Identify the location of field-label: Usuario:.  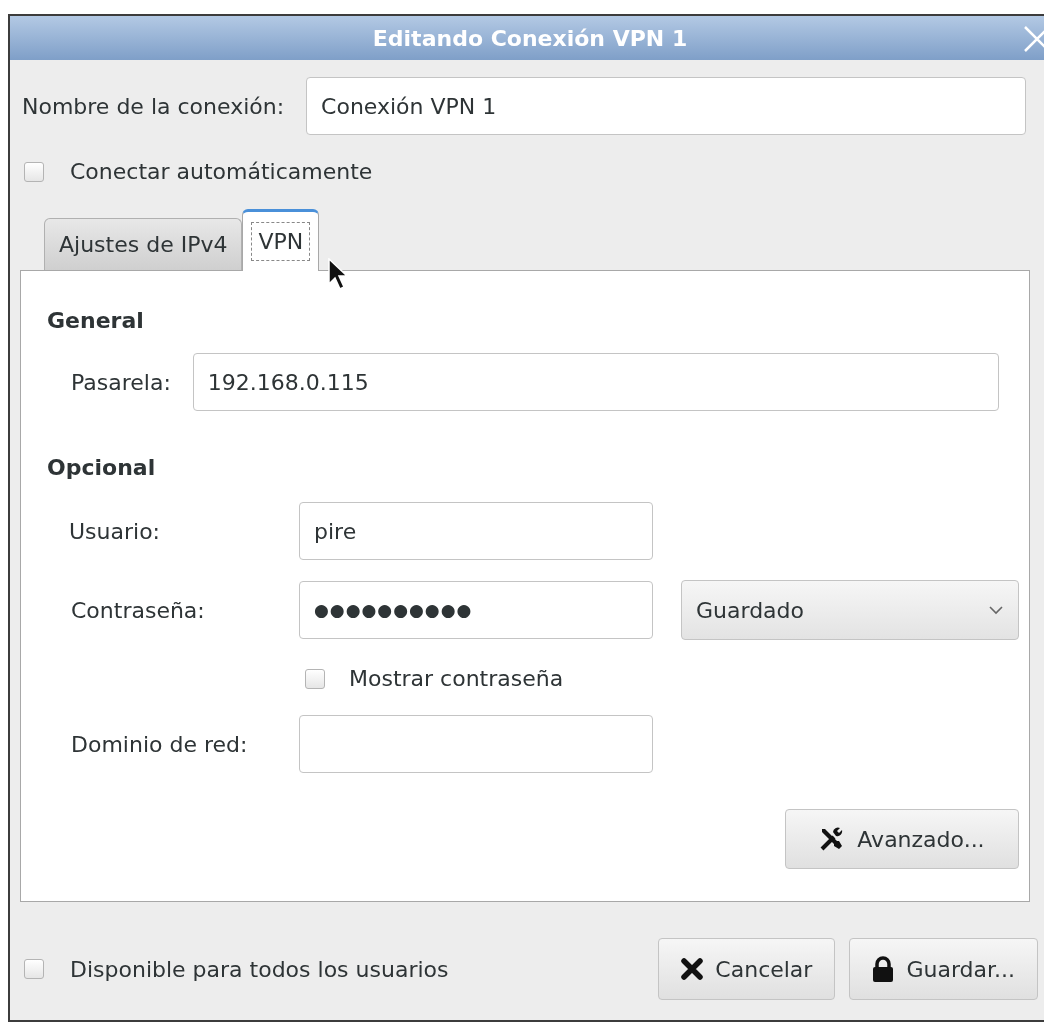
(115, 531).